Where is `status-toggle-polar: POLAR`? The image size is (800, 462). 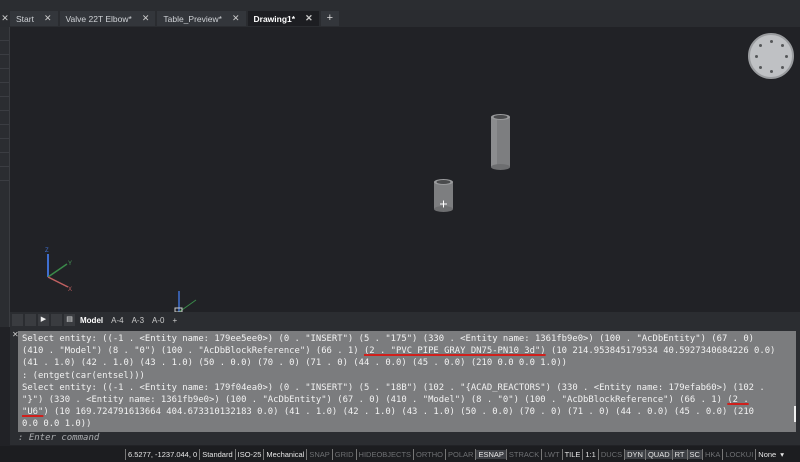 status-toggle-polar: POLAR is located at coordinates (460, 454).